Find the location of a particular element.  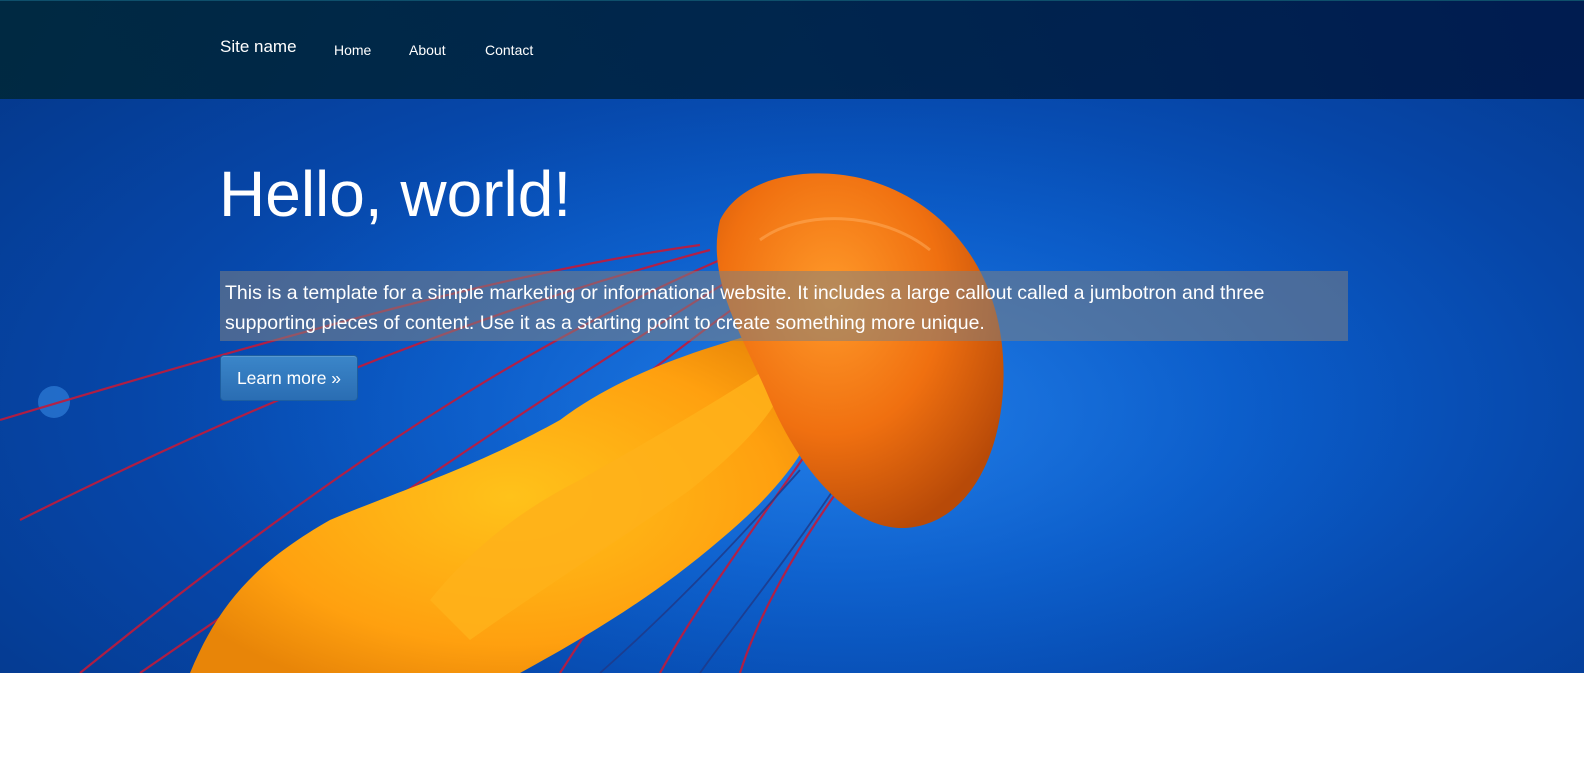

nav-link-home: Home is located at coordinates (352, 50).